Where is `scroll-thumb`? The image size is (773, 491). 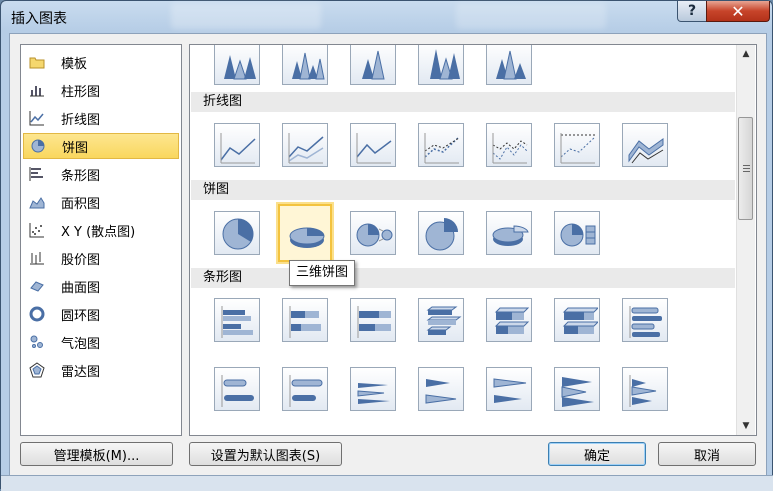
scroll-thumb is located at coordinates (745, 168).